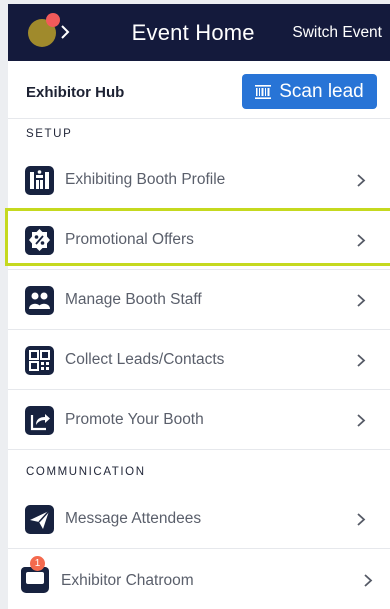 Image resolution: width=390 pixels, height=609 pixels. I want to click on menu-label: Promotional Offers, so click(129, 239).